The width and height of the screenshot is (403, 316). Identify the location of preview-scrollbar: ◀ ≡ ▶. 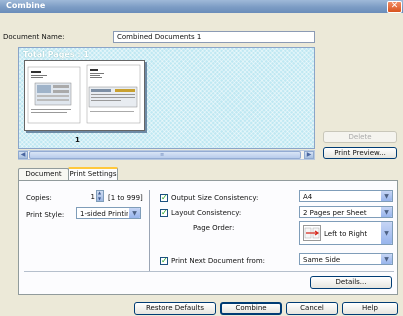
(166, 155).